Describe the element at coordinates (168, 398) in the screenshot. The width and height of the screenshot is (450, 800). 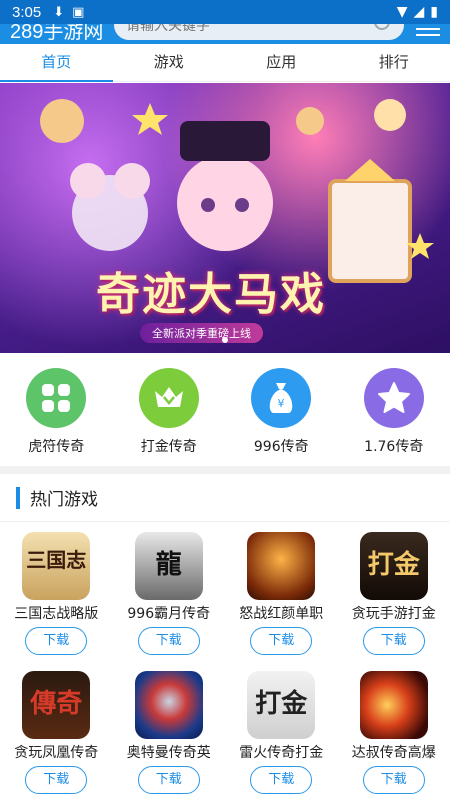
I see `crown-icon` at that location.